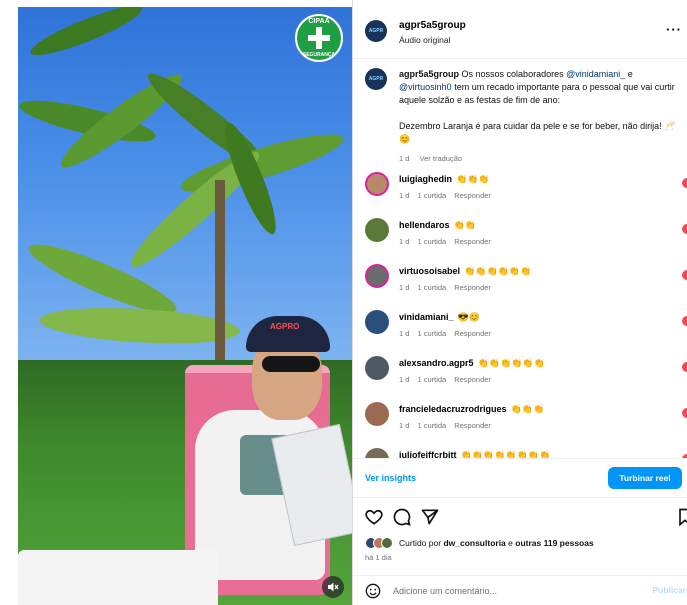  What do you see at coordinates (429, 74) in the screenshot?
I see `caption-username: agpr5a5group` at bounding box center [429, 74].